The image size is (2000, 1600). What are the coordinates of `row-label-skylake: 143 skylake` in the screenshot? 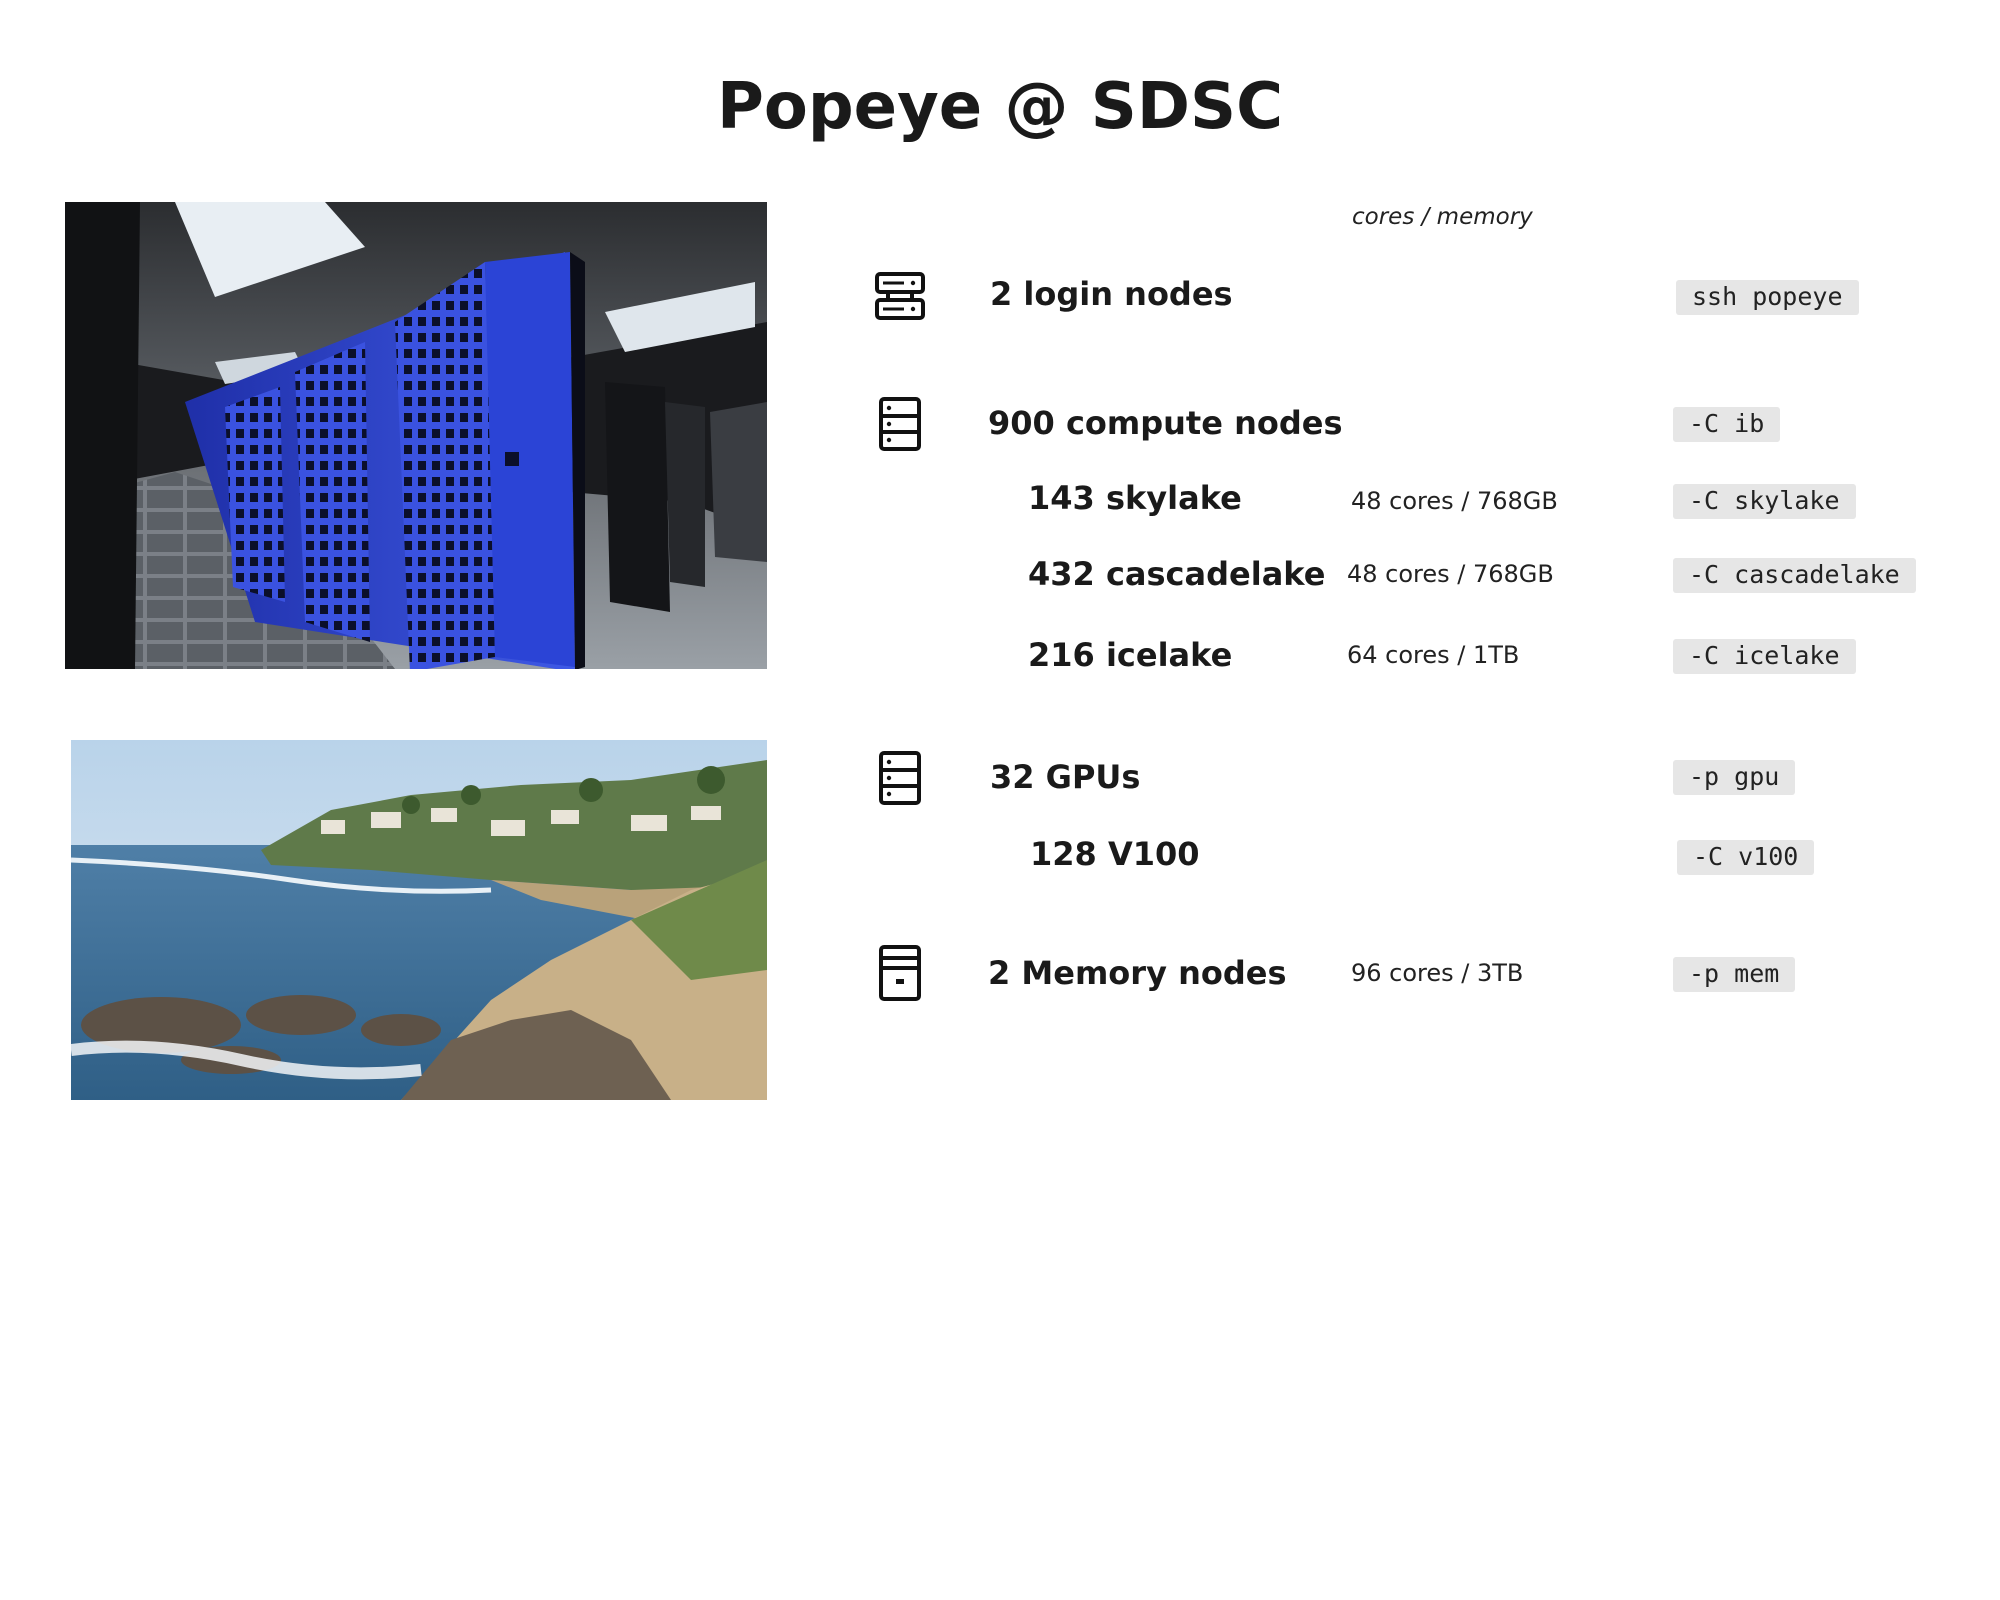 It's located at (1135, 498).